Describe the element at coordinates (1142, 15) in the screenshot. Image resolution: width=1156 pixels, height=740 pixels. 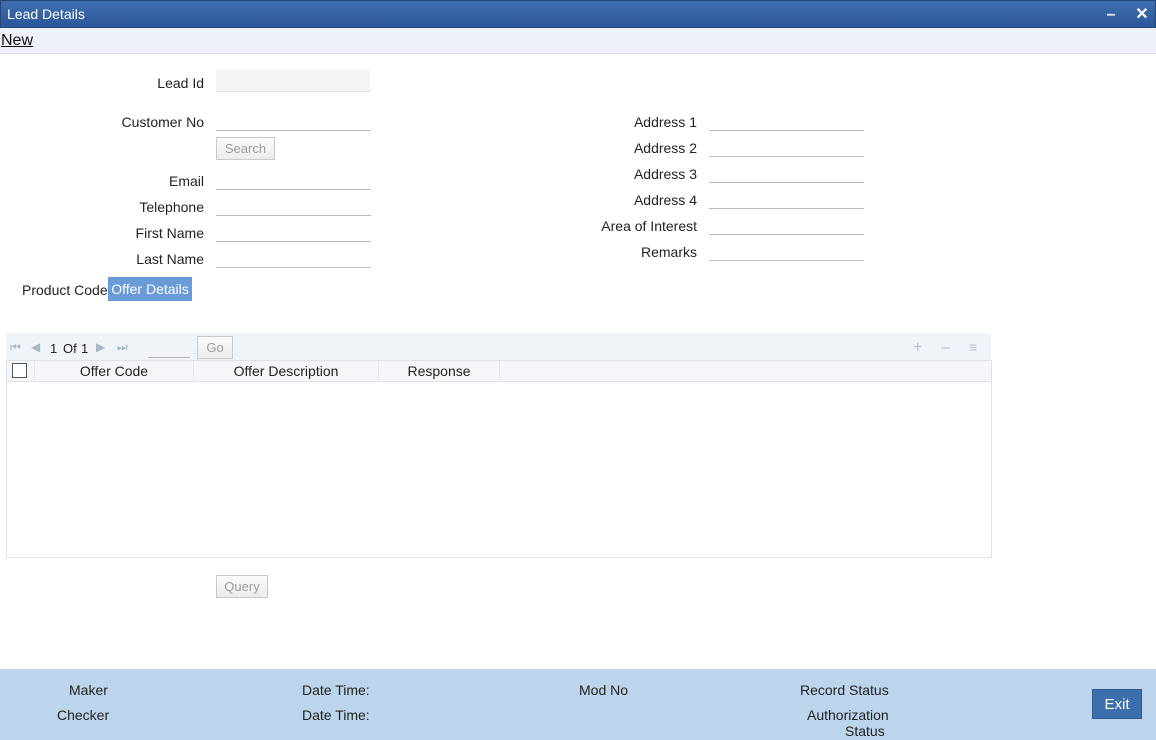
I see `close-icon: ✕` at that location.